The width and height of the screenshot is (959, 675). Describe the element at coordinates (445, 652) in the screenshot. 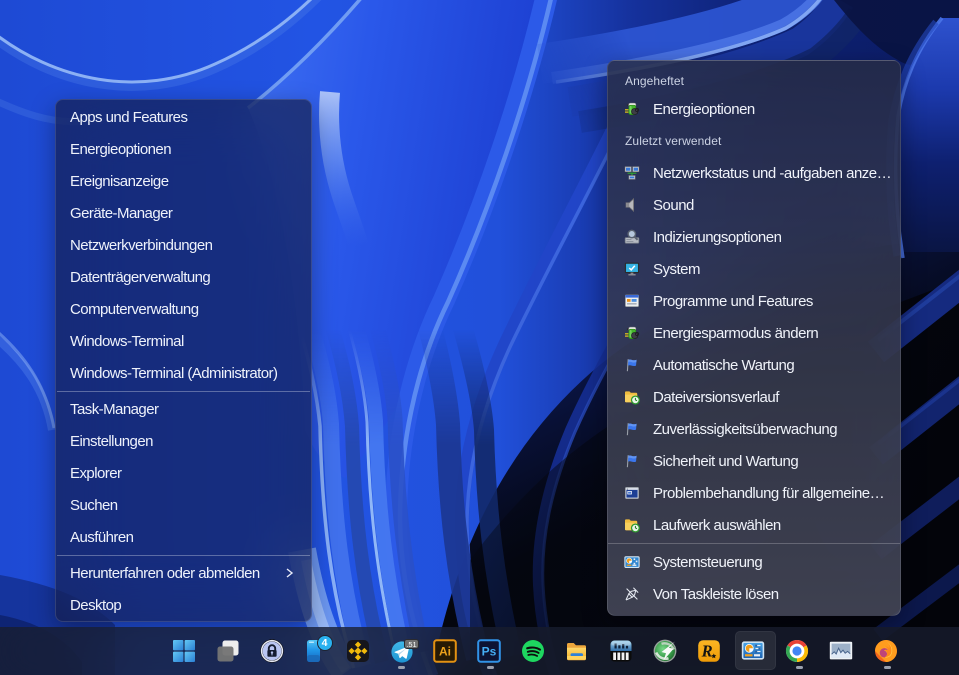

I see `svg-text: Ai` at that location.